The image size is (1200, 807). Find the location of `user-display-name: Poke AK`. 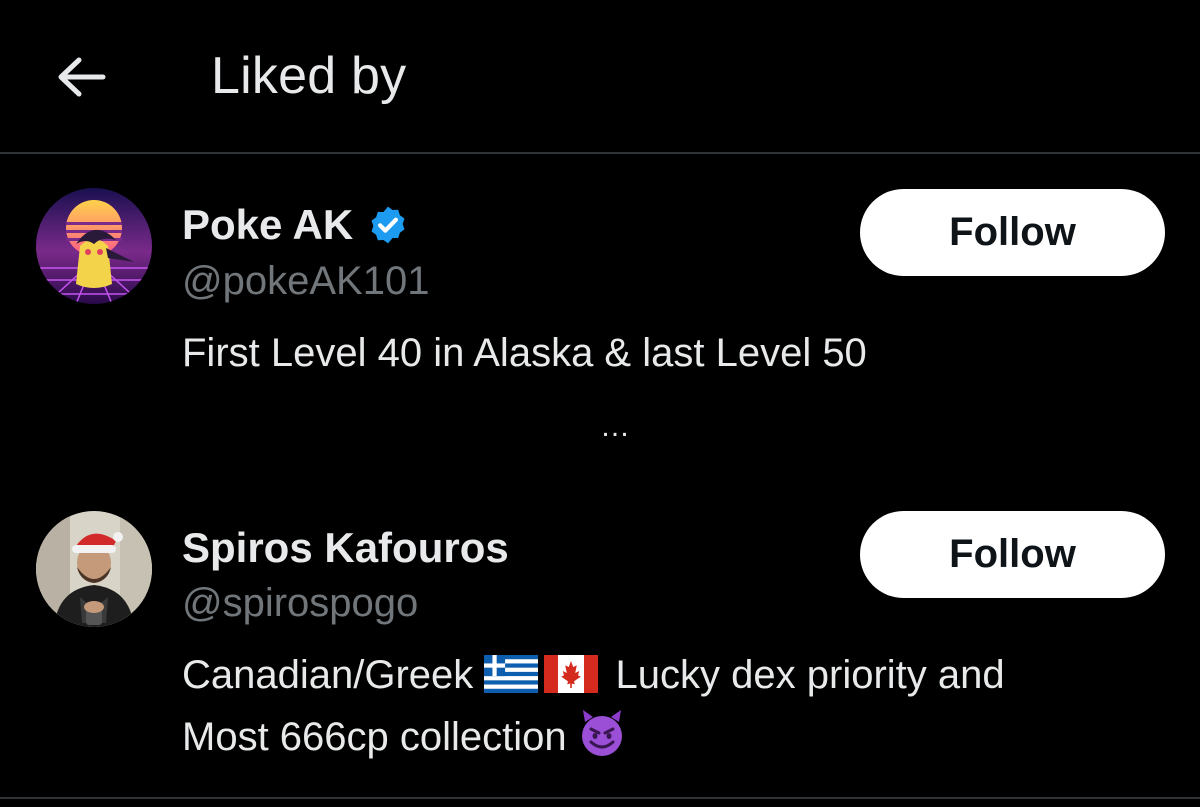

user-display-name: Poke AK is located at coordinates (267, 225).